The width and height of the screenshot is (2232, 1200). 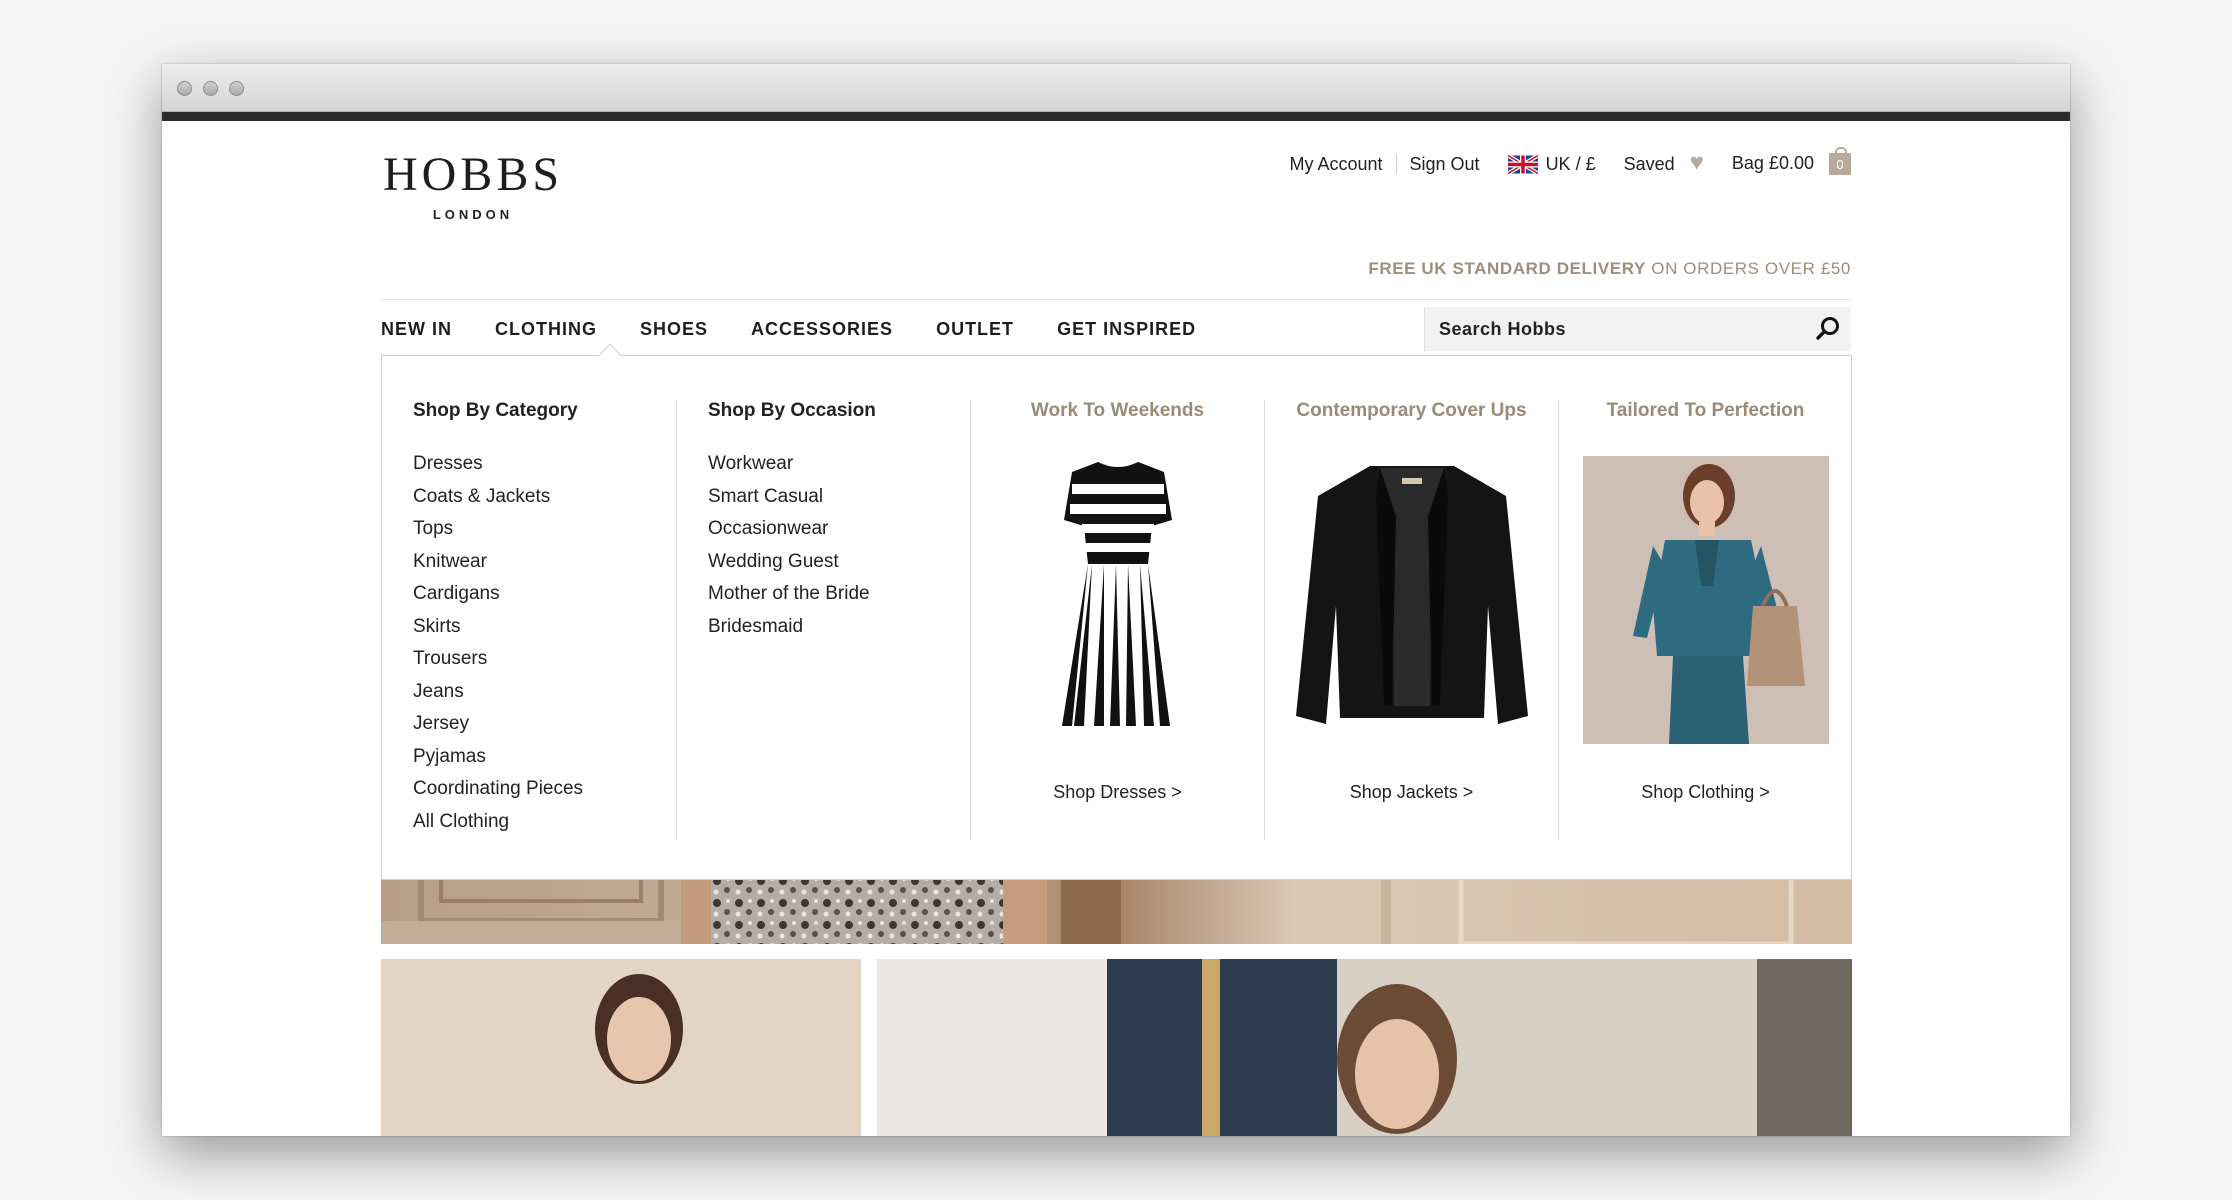 What do you see at coordinates (1649, 163) in the screenshot?
I see `saved-label: Saved` at bounding box center [1649, 163].